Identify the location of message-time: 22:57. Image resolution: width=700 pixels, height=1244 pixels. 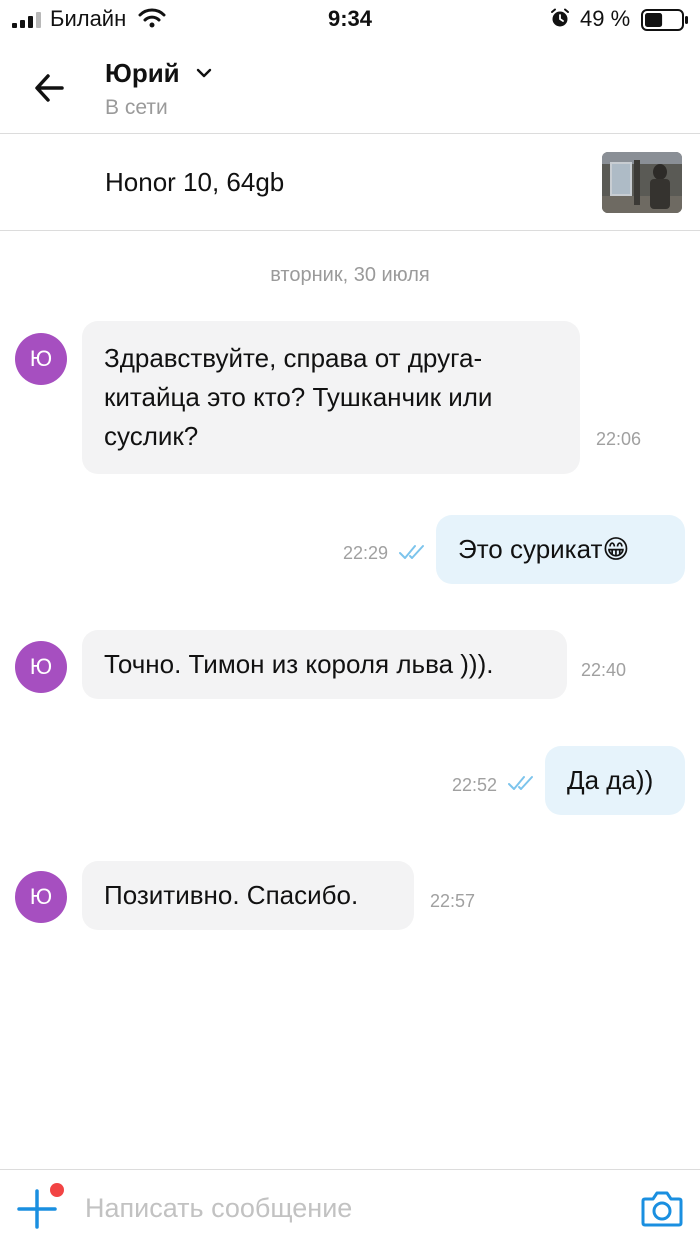
(453, 901).